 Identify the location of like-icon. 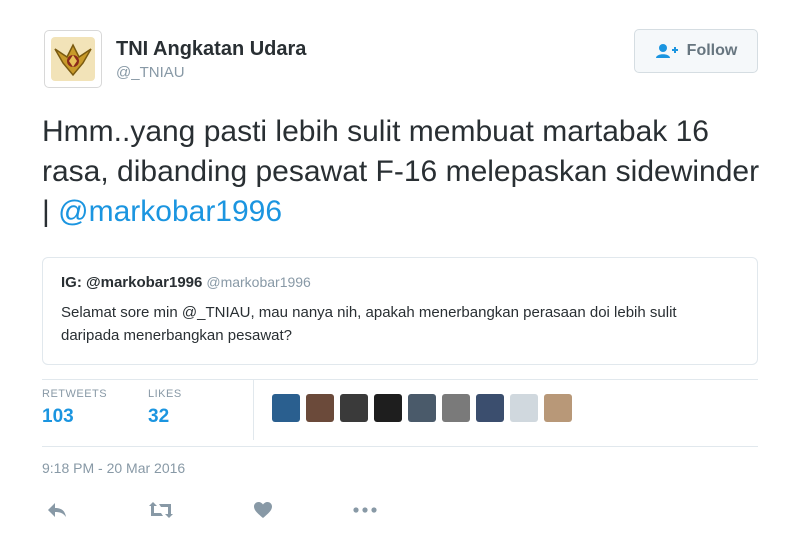
(263, 510).